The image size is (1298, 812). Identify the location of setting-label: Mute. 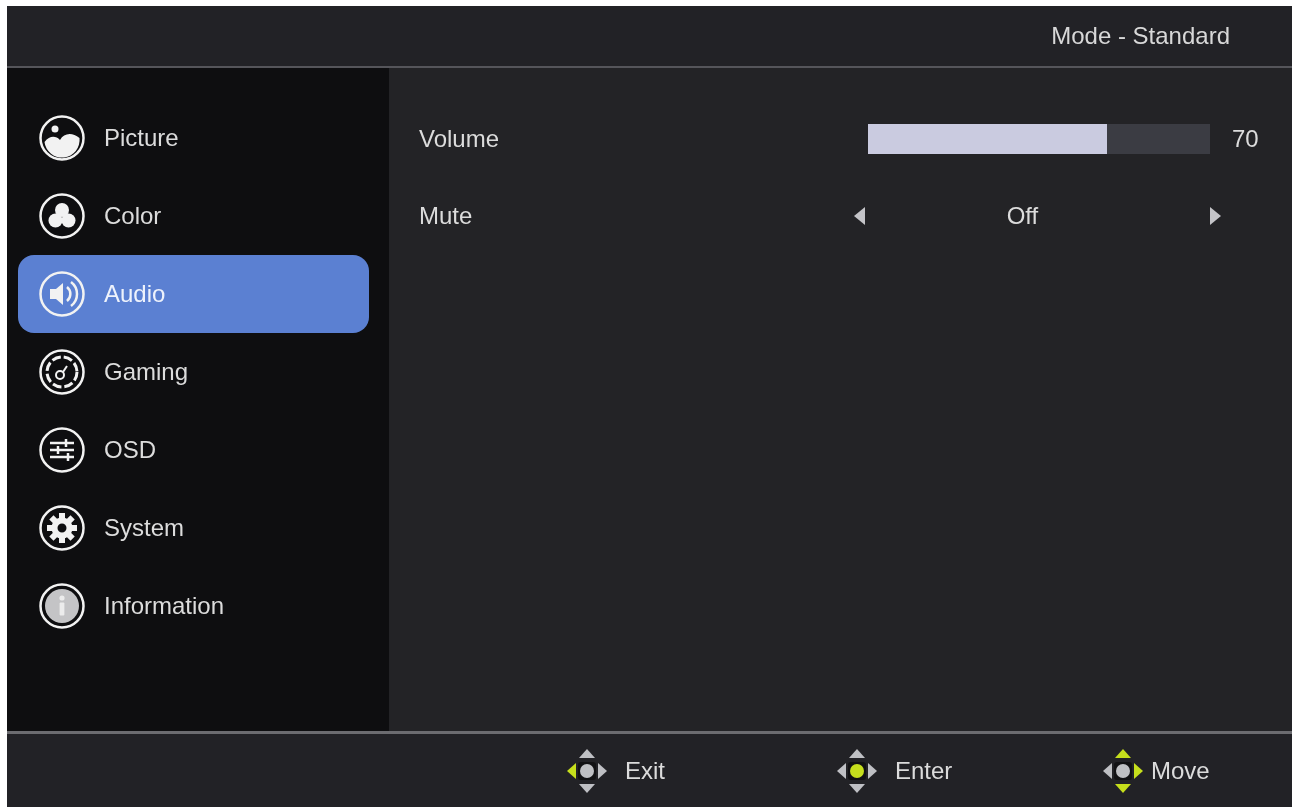
(446, 215).